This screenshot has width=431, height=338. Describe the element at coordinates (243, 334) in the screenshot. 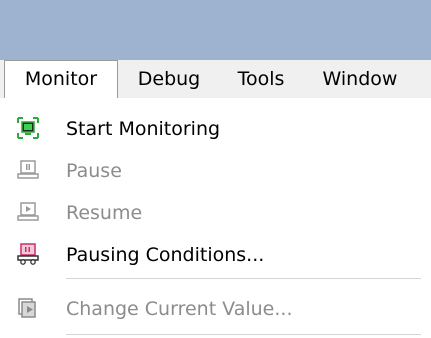

I see `menu-separator-bottom` at that location.